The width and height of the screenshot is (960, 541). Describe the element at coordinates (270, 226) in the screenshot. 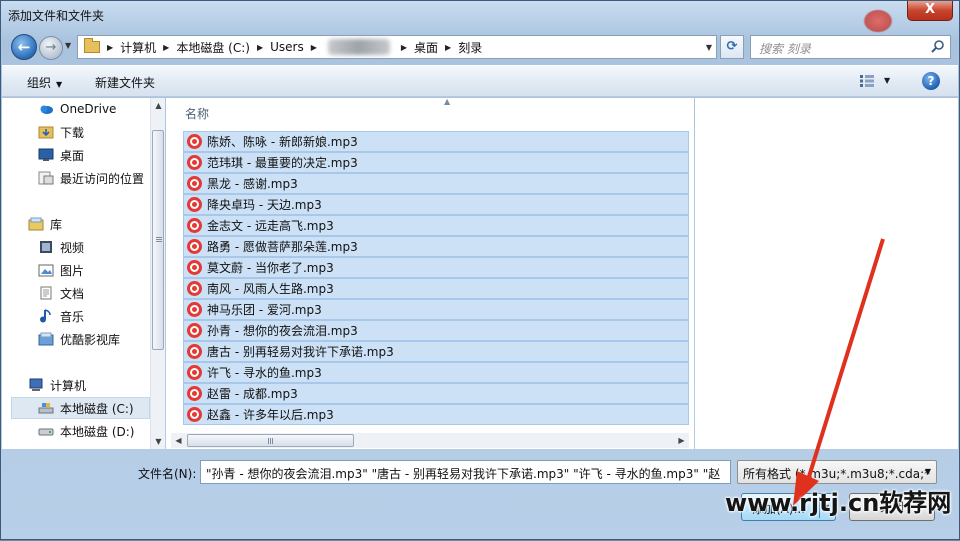

I see `file-name: 金志文 - 远走高飞.mp3` at that location.